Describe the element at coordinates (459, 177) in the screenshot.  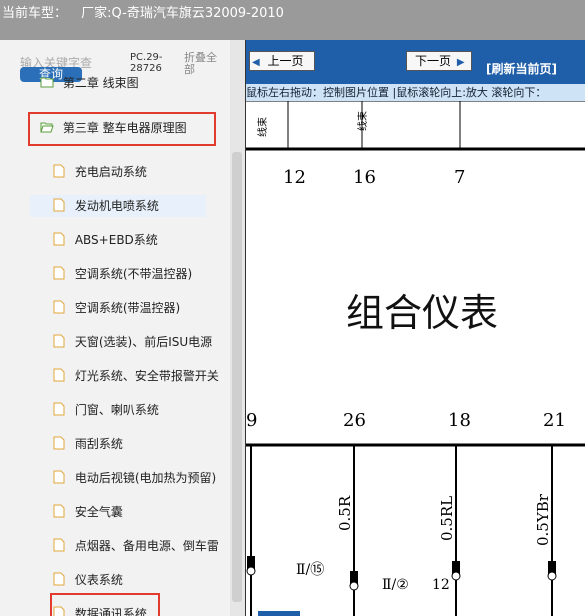
I see `pin-top-3: 7` at that location.